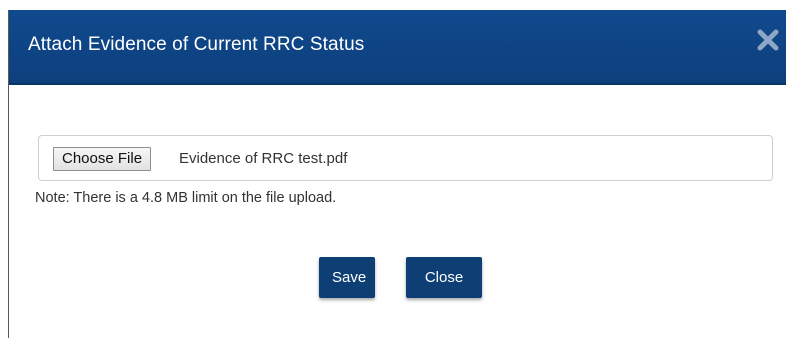  What do you see at coordinates (263, 158) in the screenshot?
I see `selected-file-name: Evidence of RRC test.pdf` at bounding box center [263, 158].